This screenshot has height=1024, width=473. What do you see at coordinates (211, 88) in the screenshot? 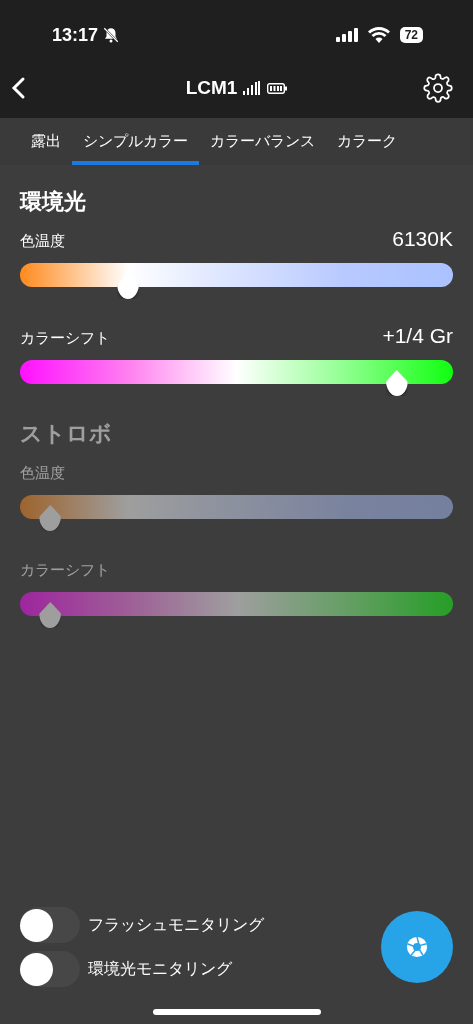
I see `device-title: LCM1` at bounding box center [211, 88].